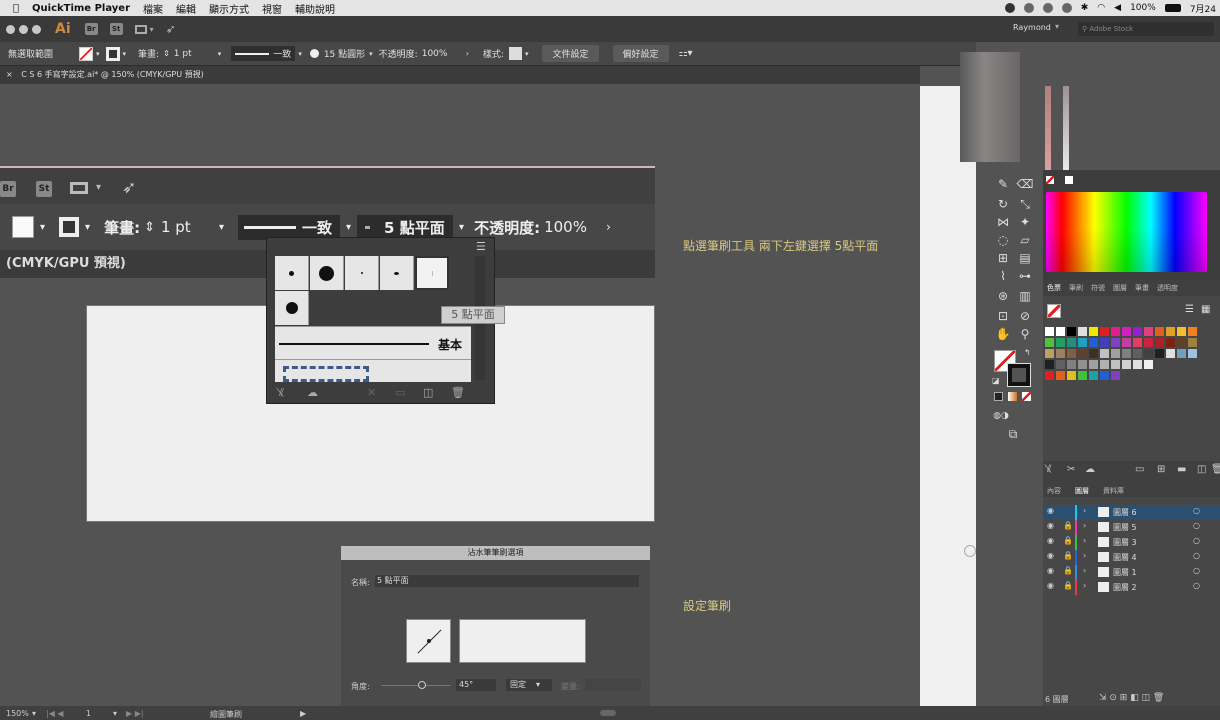 This screenshot has height=720, width=1220. What do you see at coordinates (1139, 469) in the screenshot?
I see `new-sub-icon: ▭` at bounding box center [1139, 469].